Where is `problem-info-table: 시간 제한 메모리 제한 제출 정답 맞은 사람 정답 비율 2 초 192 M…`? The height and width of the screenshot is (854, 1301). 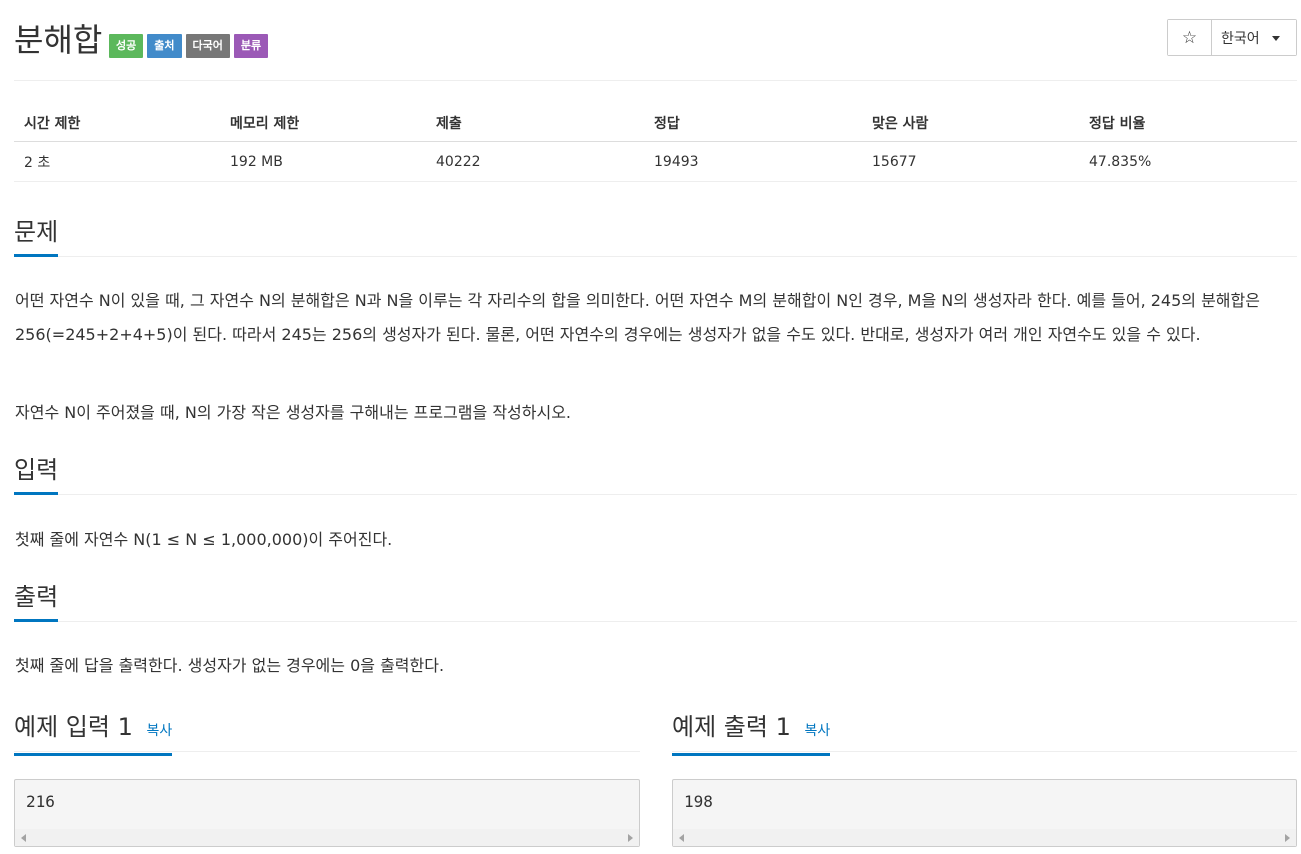 problem-info-table: 시간 제한 메모리 제한 제출 정답 맞은 사람 정답 비율 2 초 192 M… is located at coordinates (655, 143).